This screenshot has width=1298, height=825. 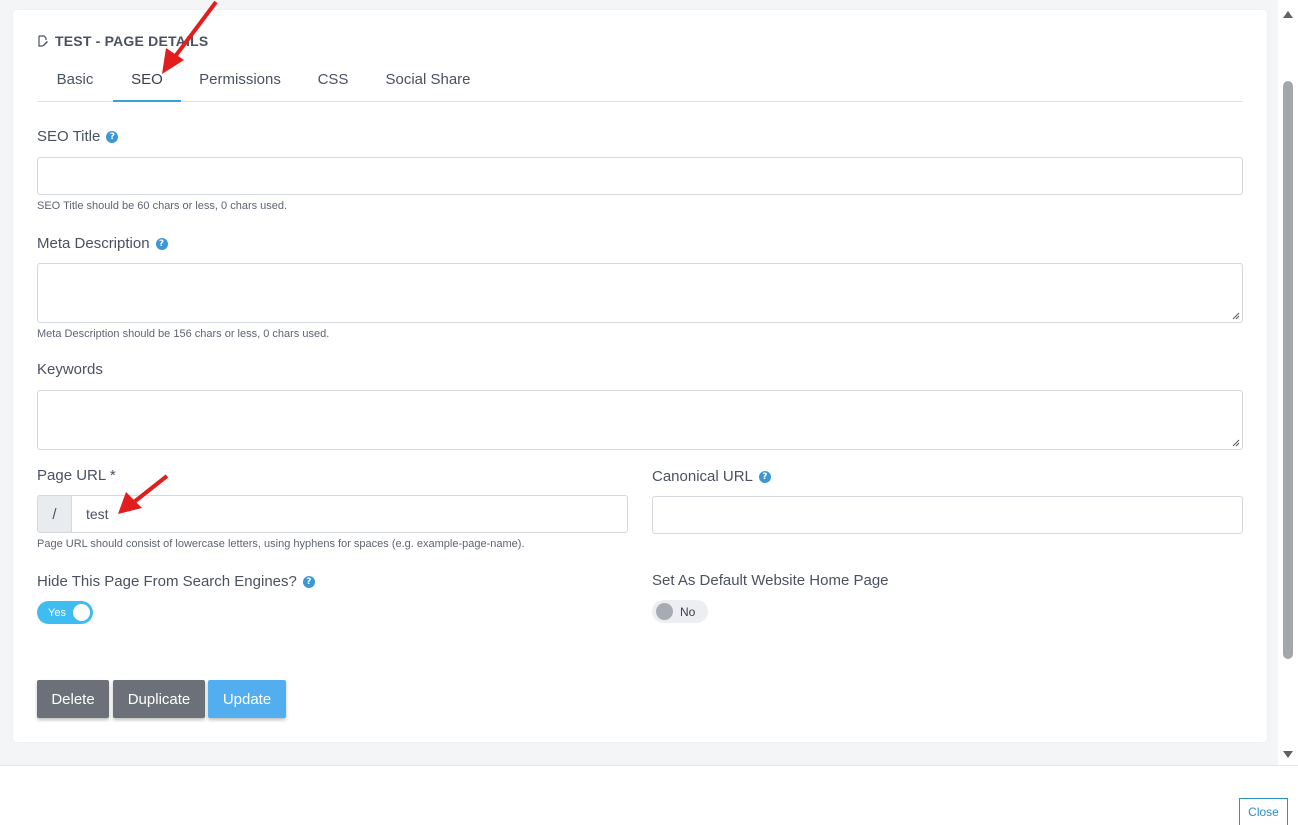 I want to click on meta-description-textarea, so click(x=640, y=293).